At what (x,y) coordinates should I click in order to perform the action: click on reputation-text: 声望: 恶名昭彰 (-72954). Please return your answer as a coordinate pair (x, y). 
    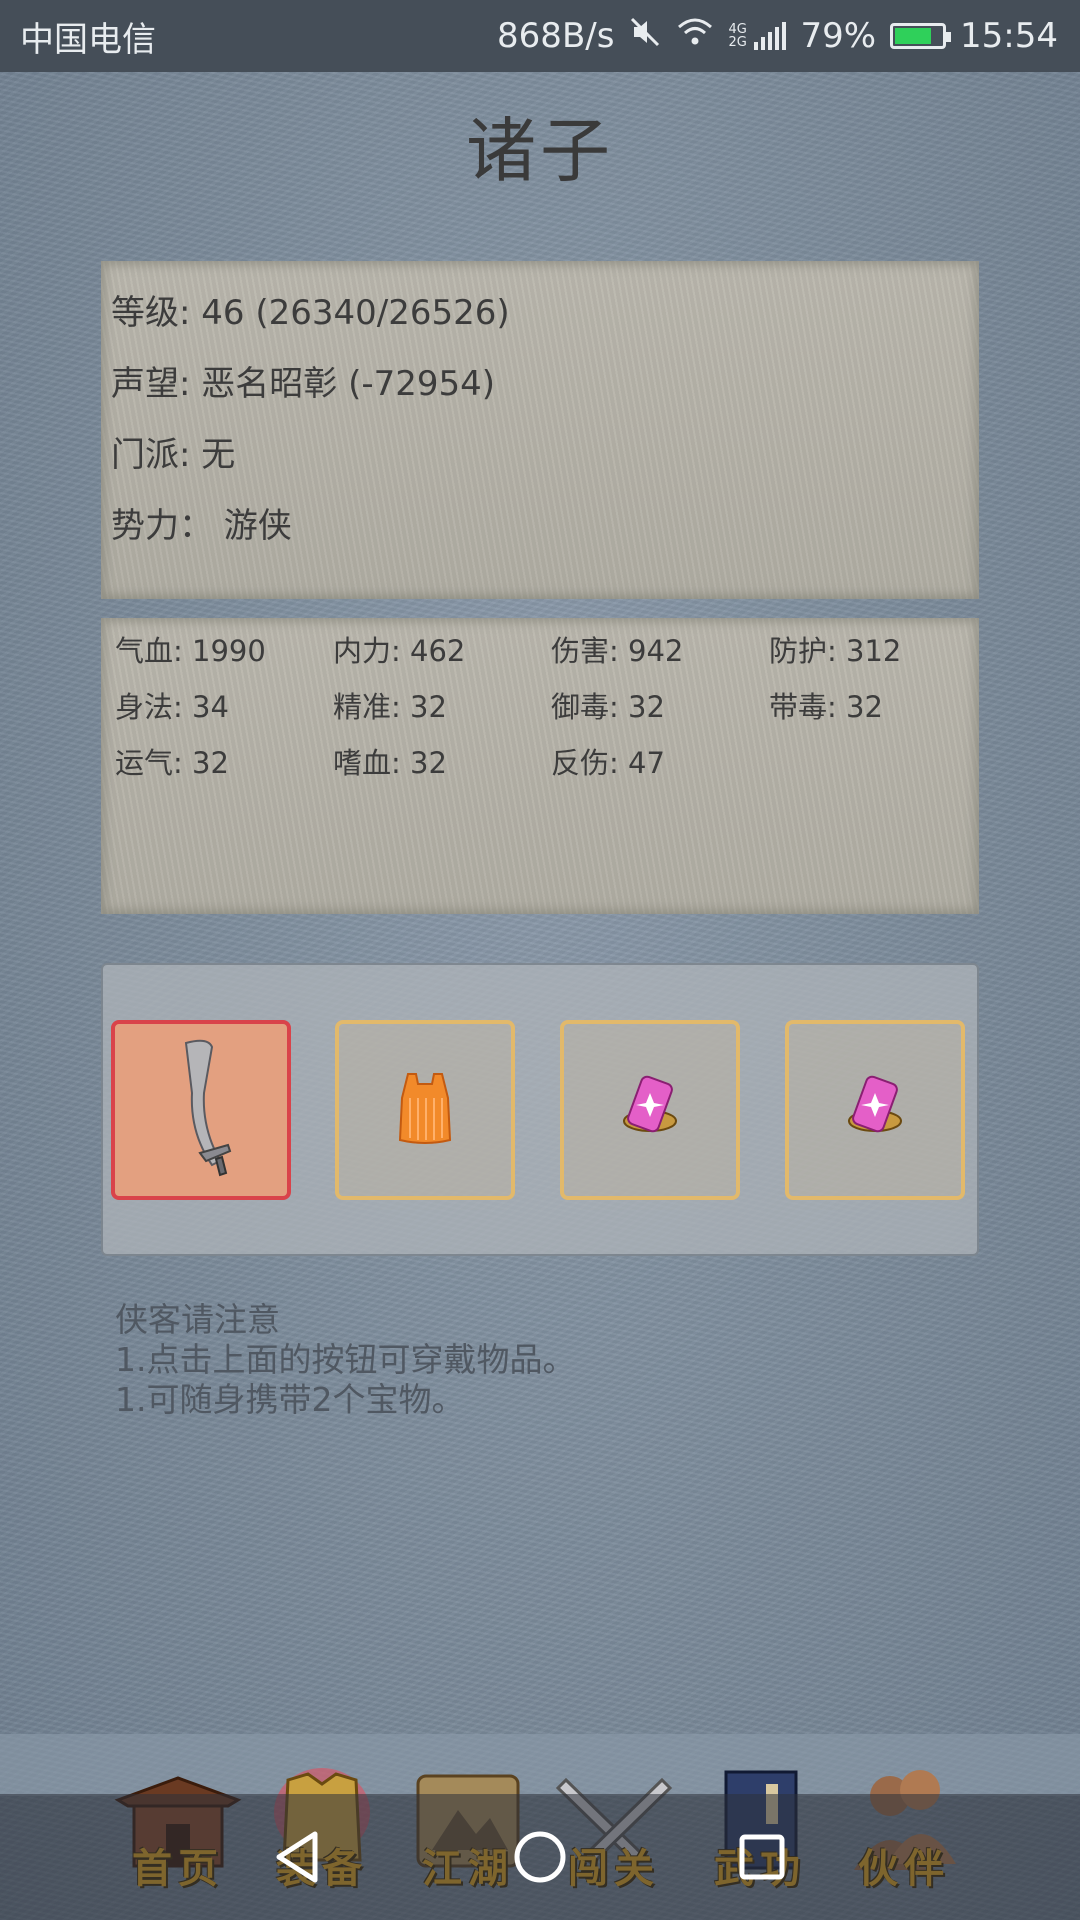
    Looking at the image, I should click on (303, 384).